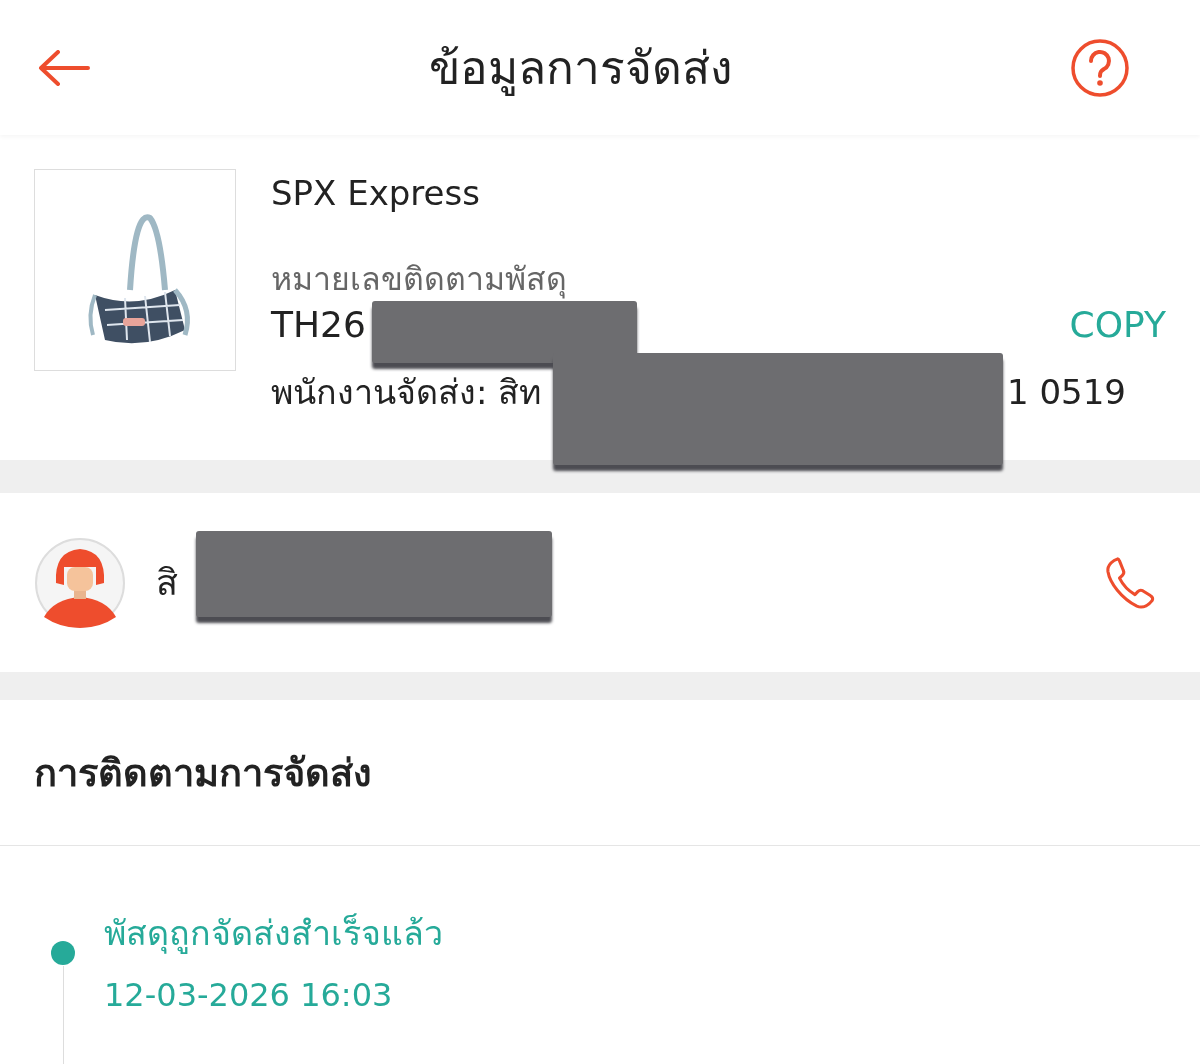 The width and height of the screenshot is (1200, 1064). I want to click on copy-button: COPY, so click(1117, 324).